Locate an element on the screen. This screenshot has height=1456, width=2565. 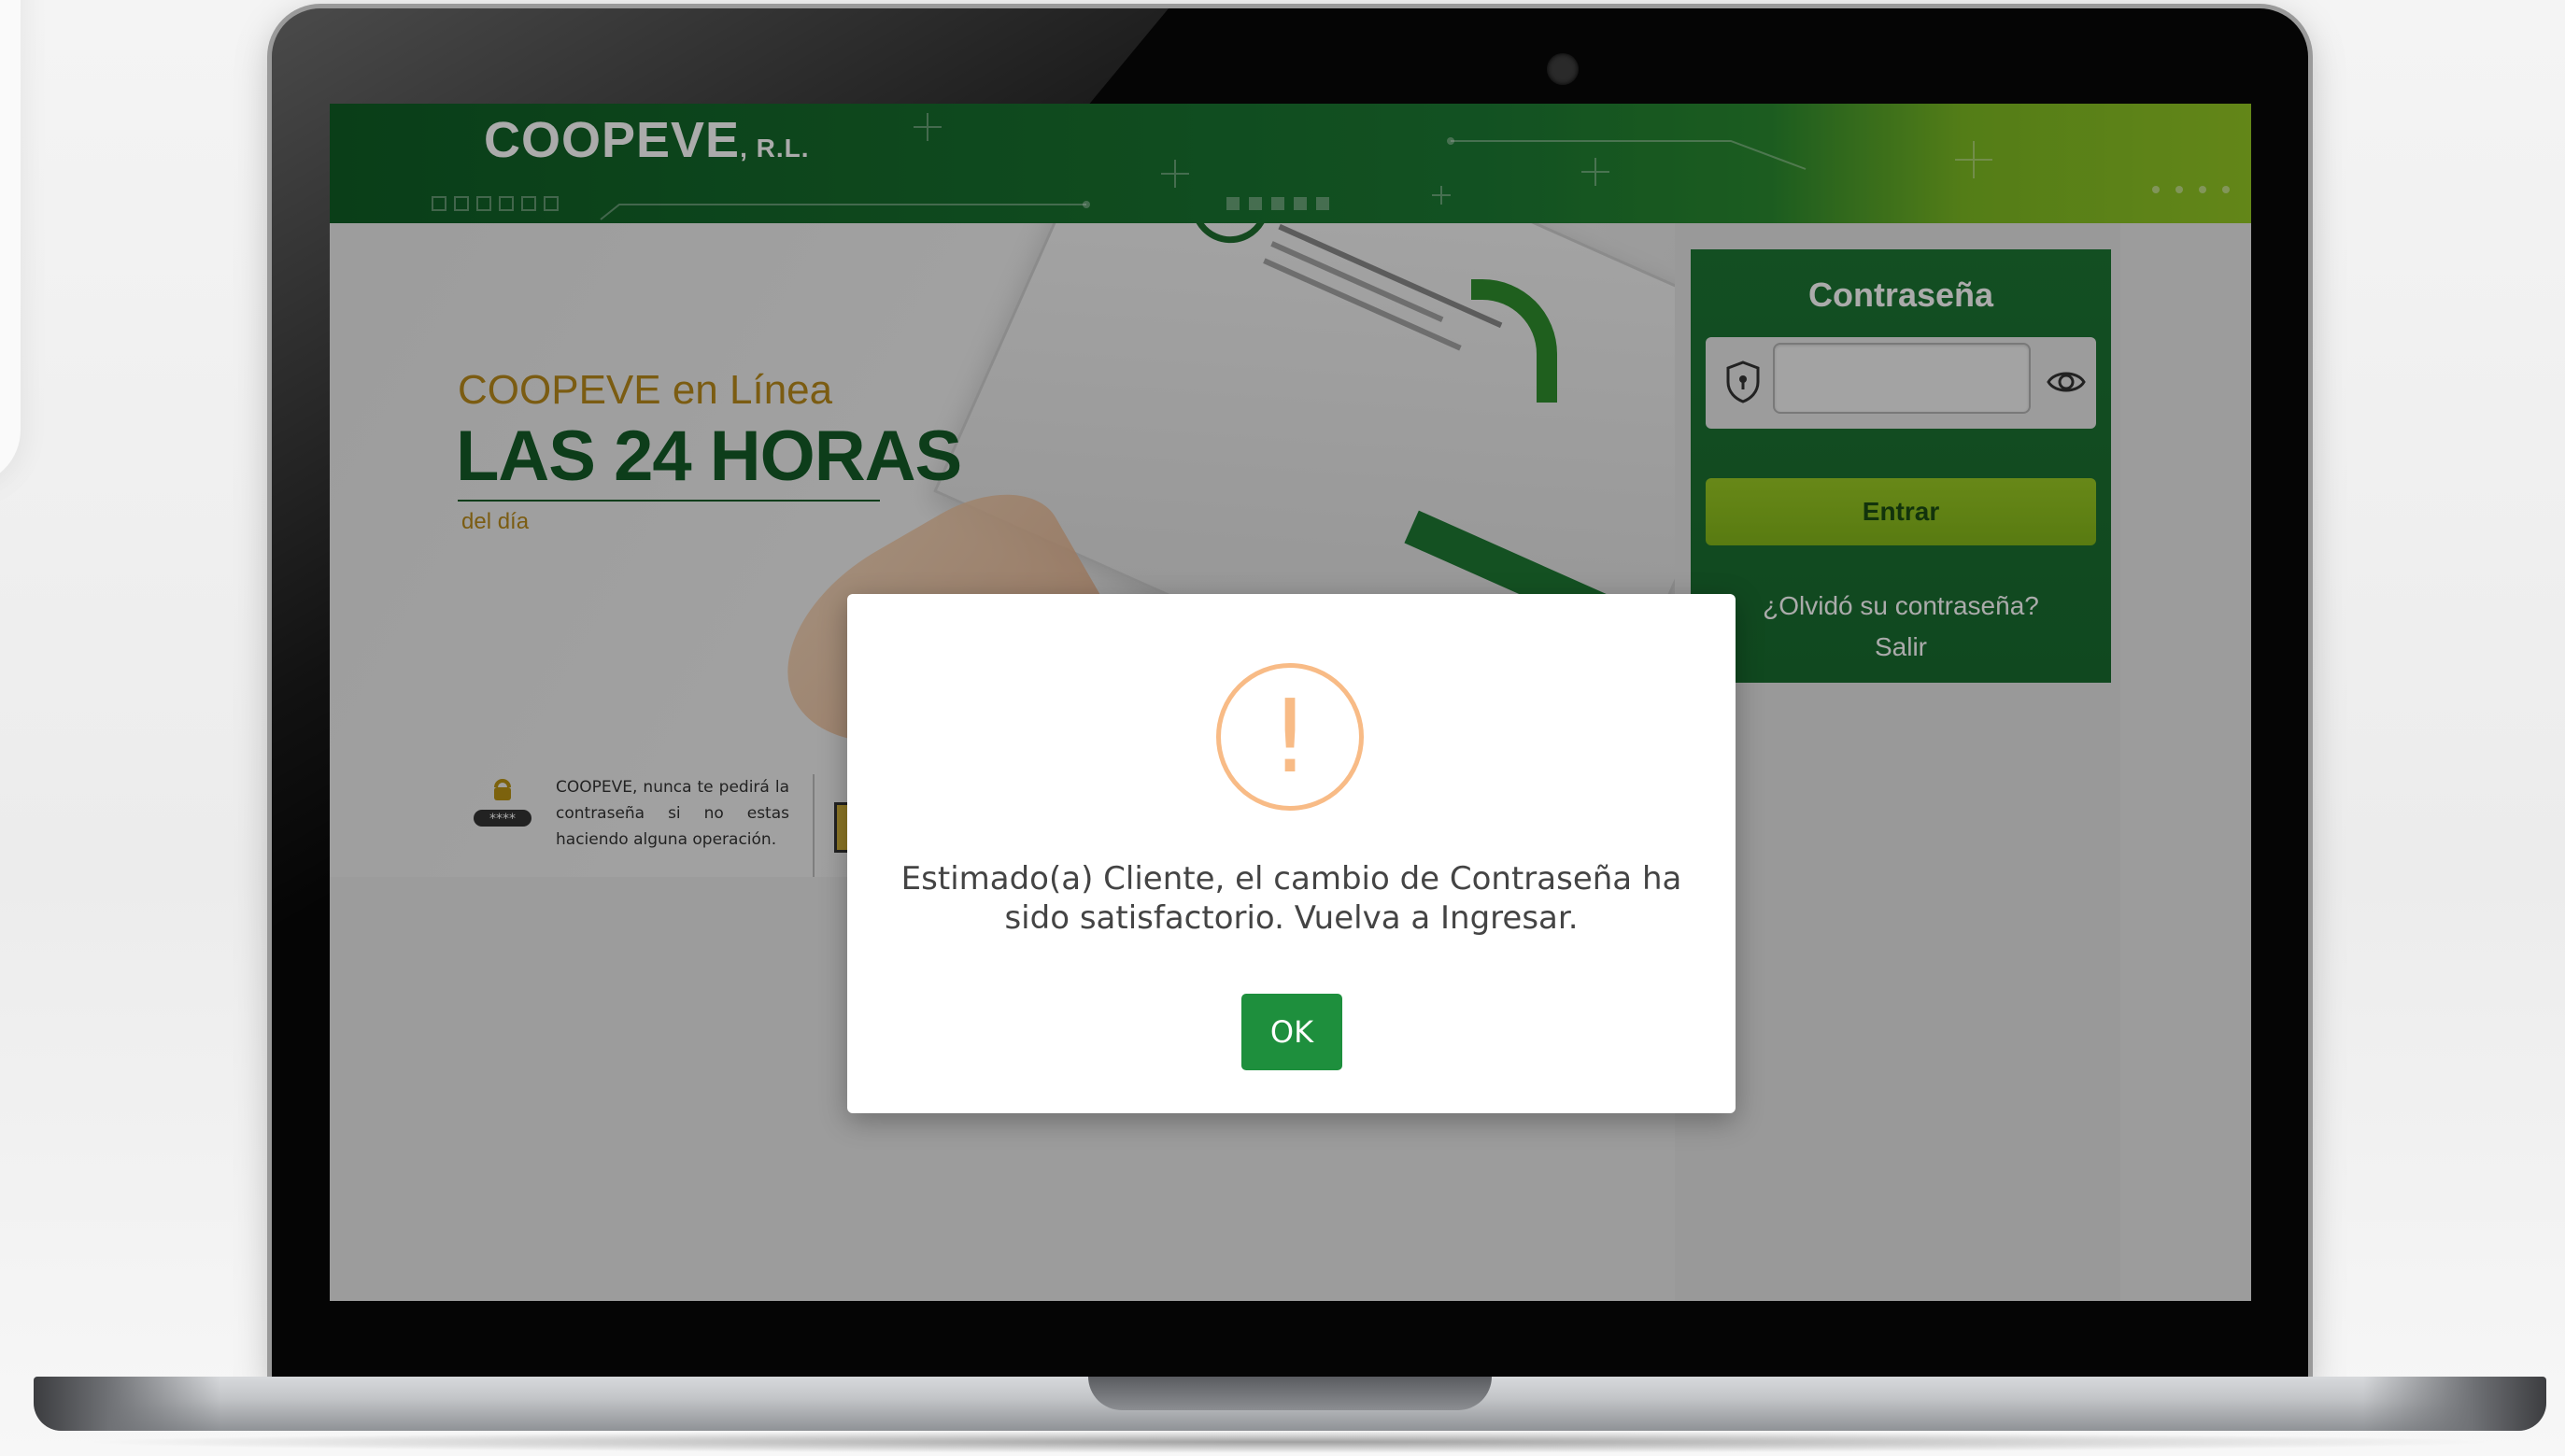
laptop-base-left-edge is located at coordinates (127, 1404).